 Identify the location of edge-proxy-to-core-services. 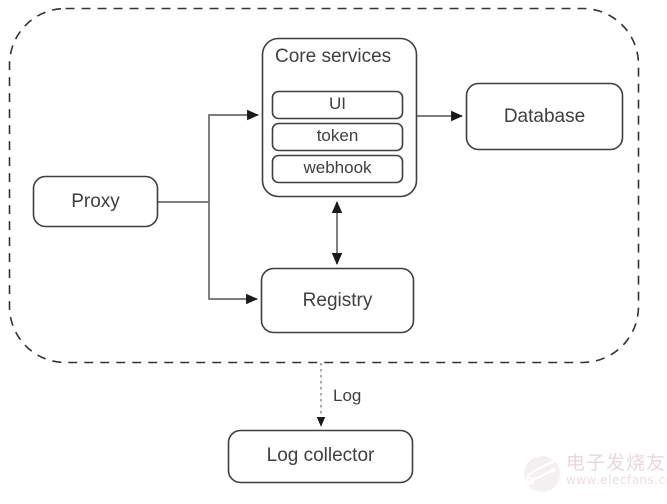
(233, 155).